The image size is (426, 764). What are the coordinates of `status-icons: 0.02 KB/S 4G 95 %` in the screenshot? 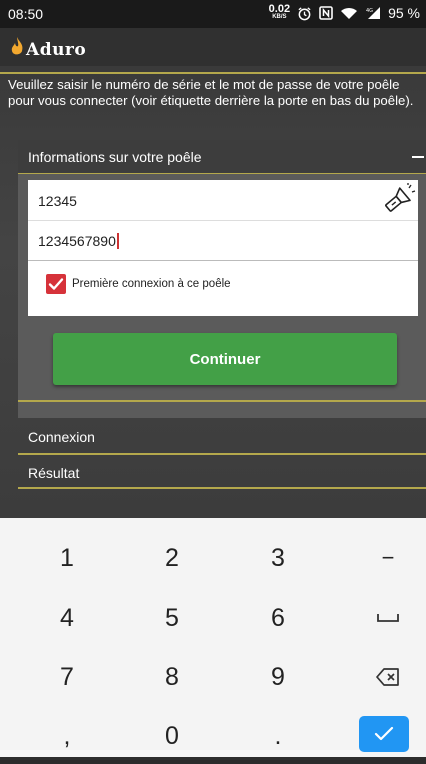 It's located at (344, 12).